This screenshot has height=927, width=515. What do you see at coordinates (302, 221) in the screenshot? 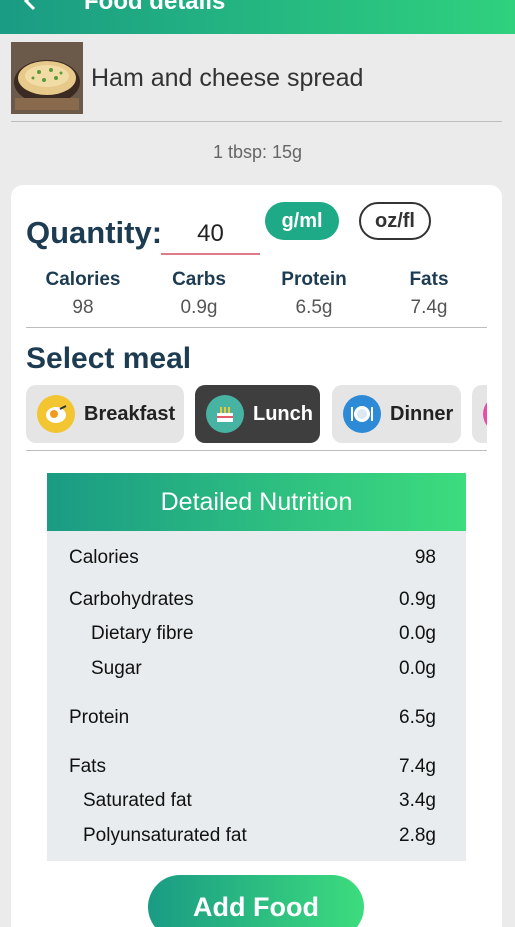
I see `unit-gml-button: g/ml` at bounding box center [302, 221].